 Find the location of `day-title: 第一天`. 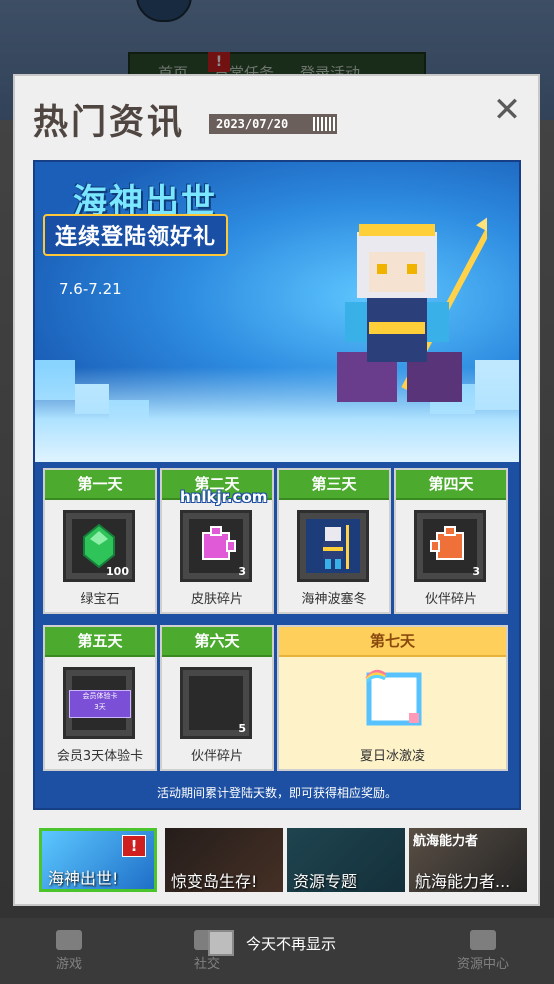

day-title: 第一天 is located at coordinates (100, 485).